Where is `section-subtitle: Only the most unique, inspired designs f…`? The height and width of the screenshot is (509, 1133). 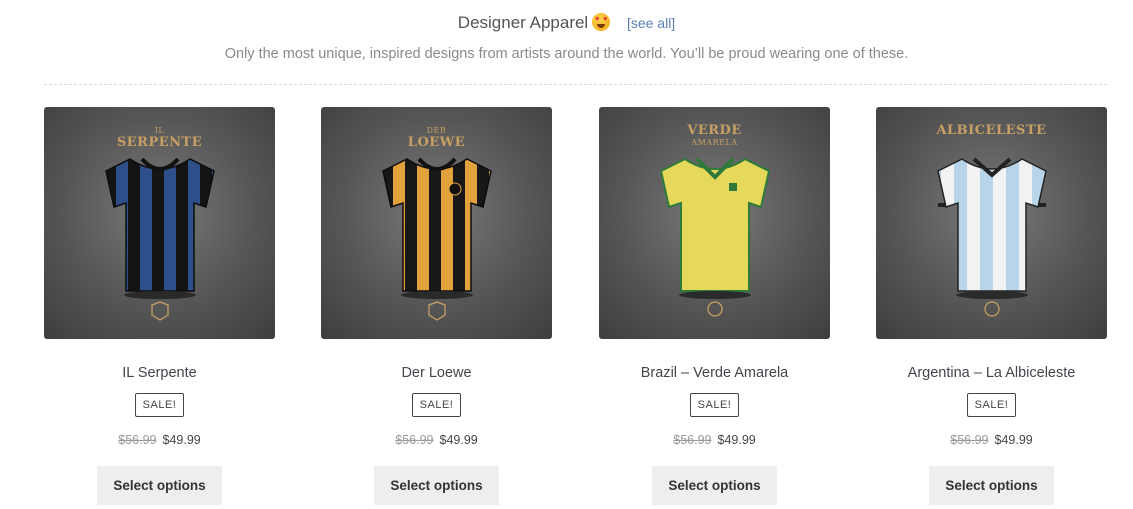 section-subtitle: Only the most unique, inspired designs f… is located at coordinates (566, 54).